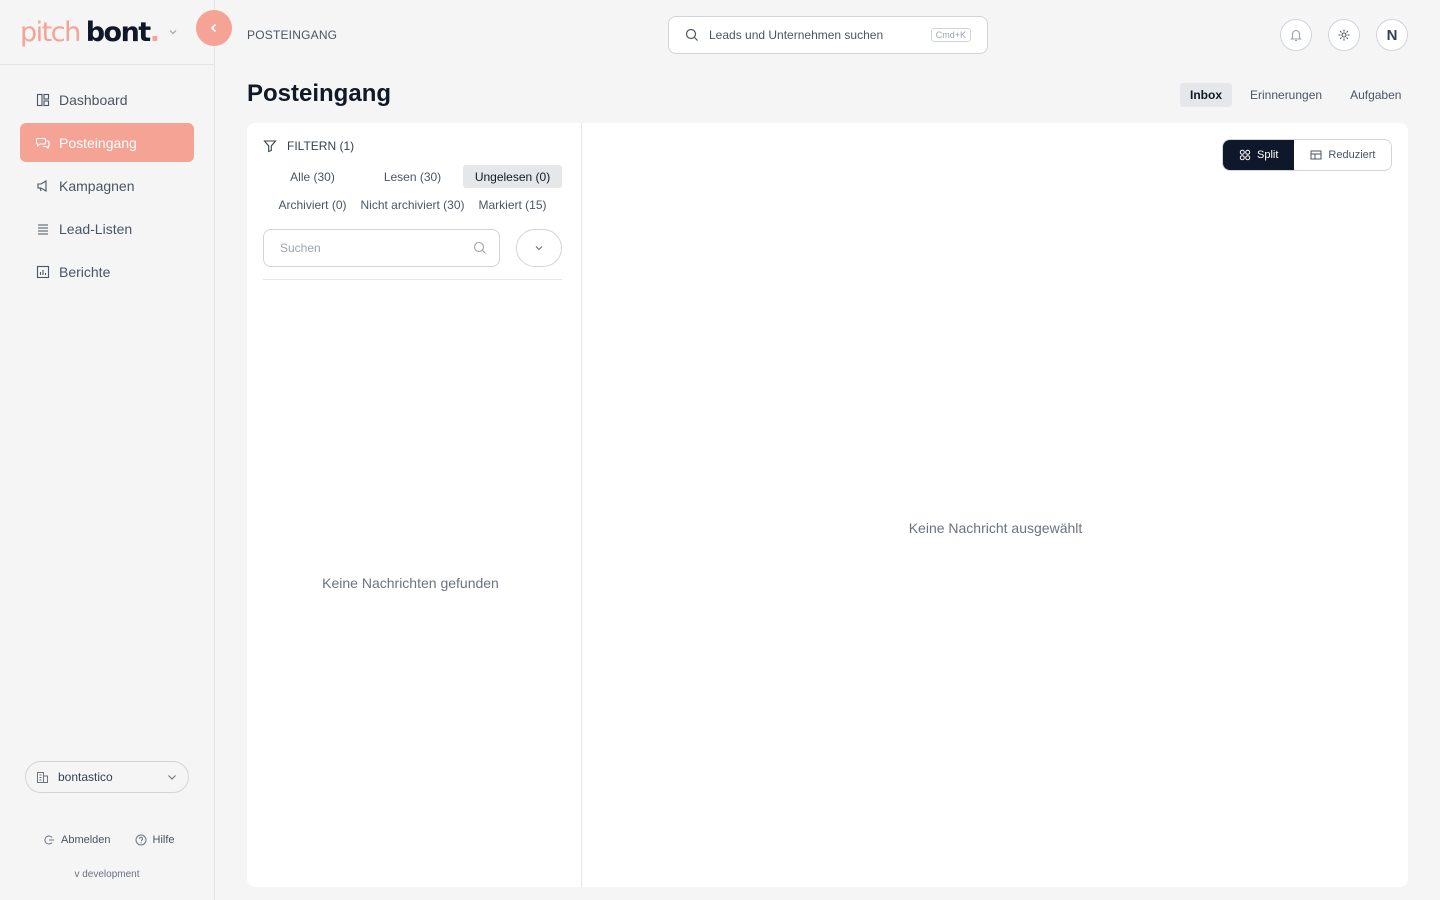  Describe the element at coordinates (107, 64) in the screenshot. I see `sidebar-divider` at that location.